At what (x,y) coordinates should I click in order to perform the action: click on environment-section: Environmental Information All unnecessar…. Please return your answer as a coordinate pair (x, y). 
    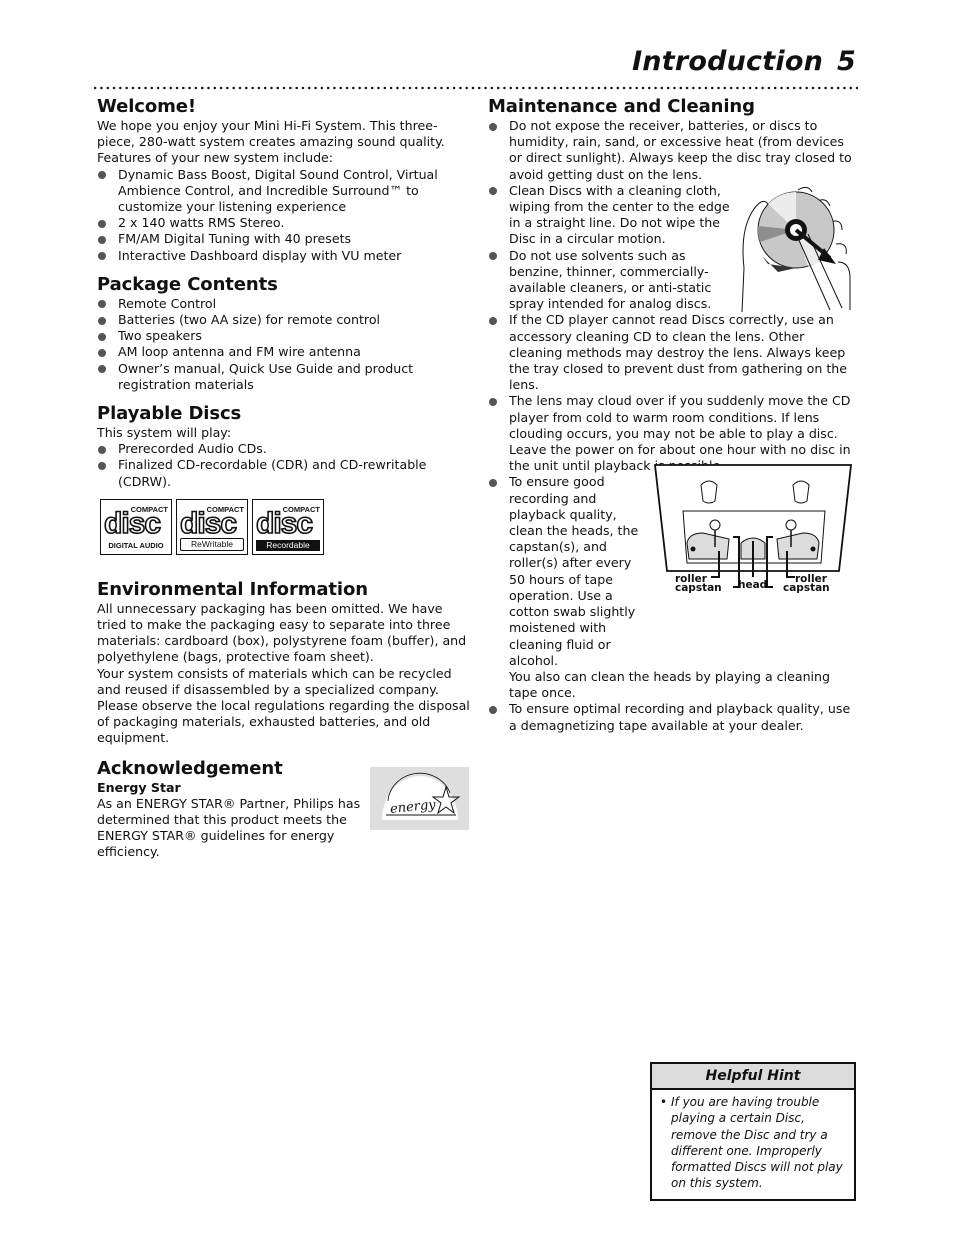
    Looking at the image, I should click on (284, 663).